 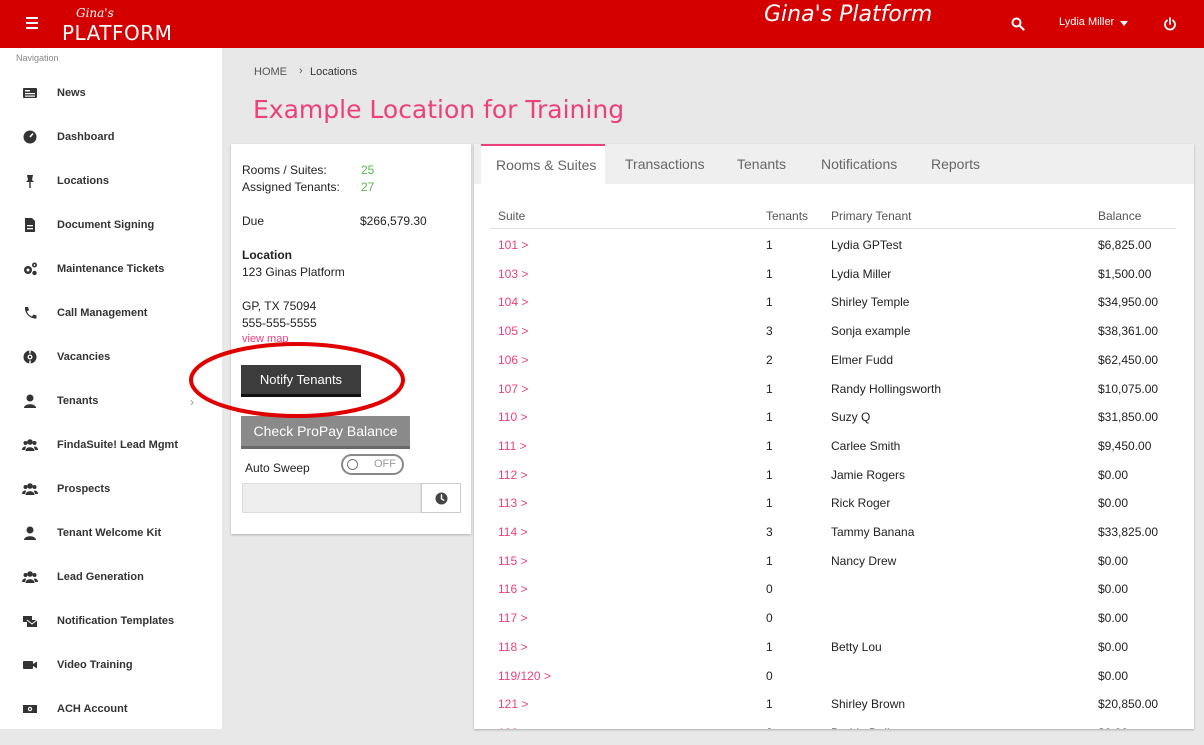 I want to click on sidebar-item-prospects: Prospects, so click(x=111, y=503).